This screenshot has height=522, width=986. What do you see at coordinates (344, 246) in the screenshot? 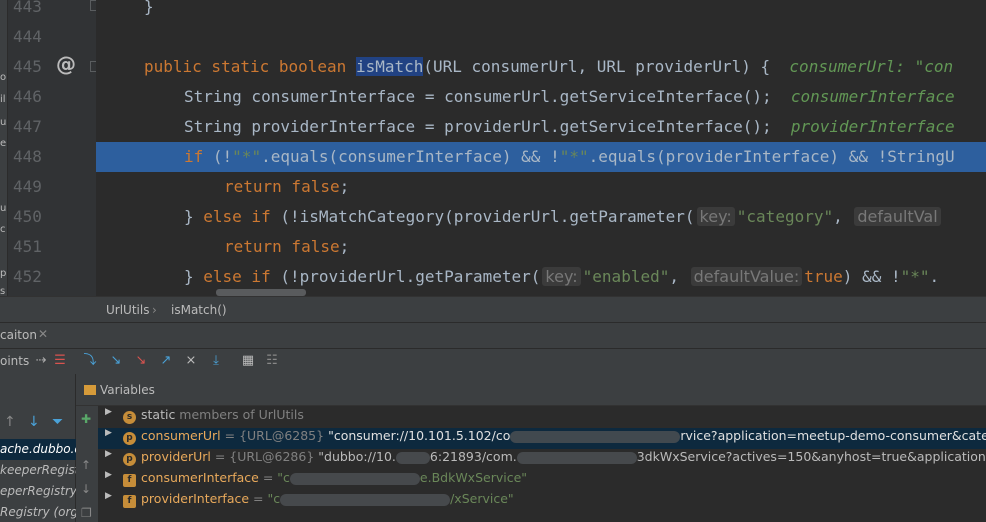
I see `code-text: ;` at bounding box center [344, 246].